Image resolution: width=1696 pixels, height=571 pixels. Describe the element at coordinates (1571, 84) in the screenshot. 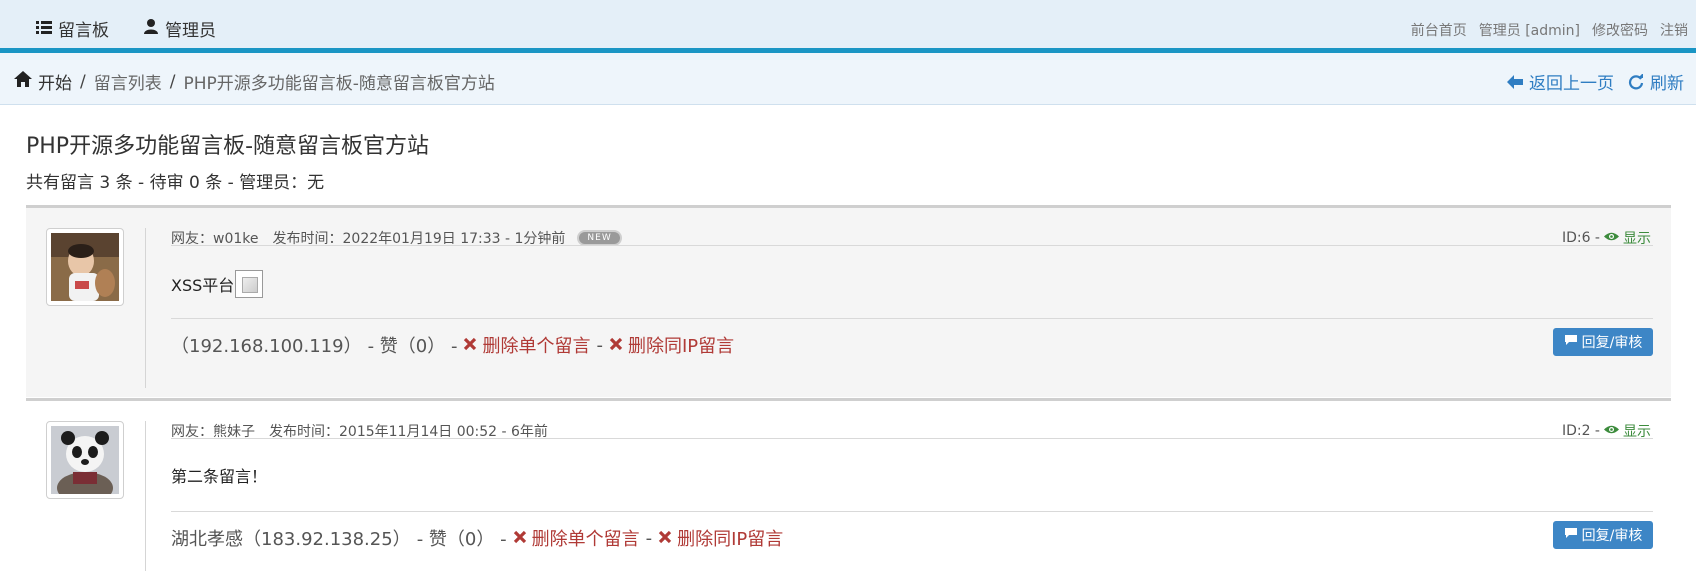

I see `back-label: 返回上一页` at that location.